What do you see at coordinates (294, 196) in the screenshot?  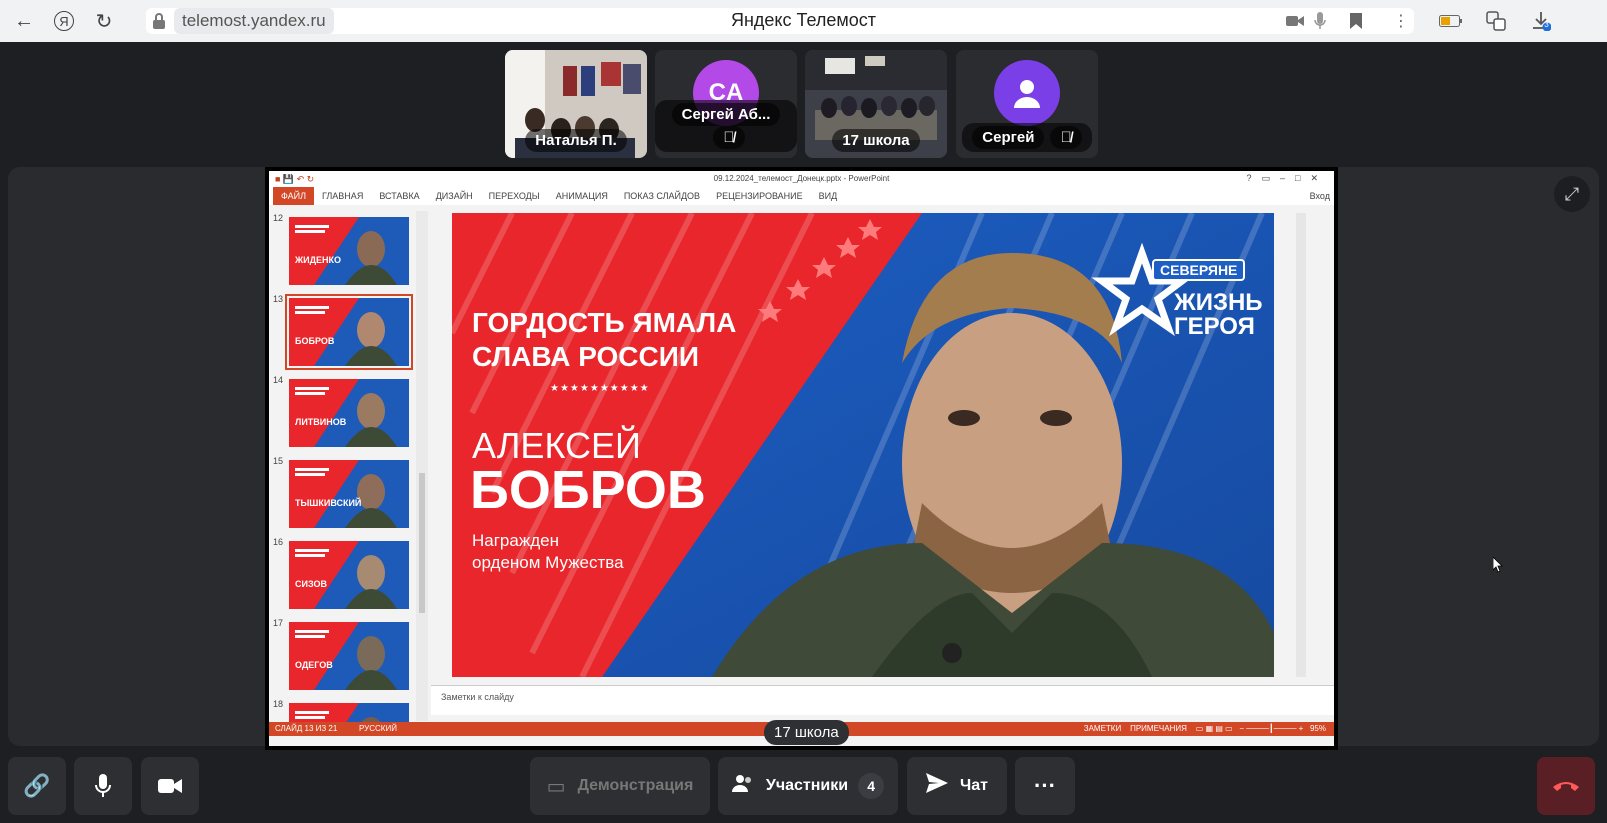 I see `ribbon-tab: ФАЙЛ` at bounding box center [294, 196].